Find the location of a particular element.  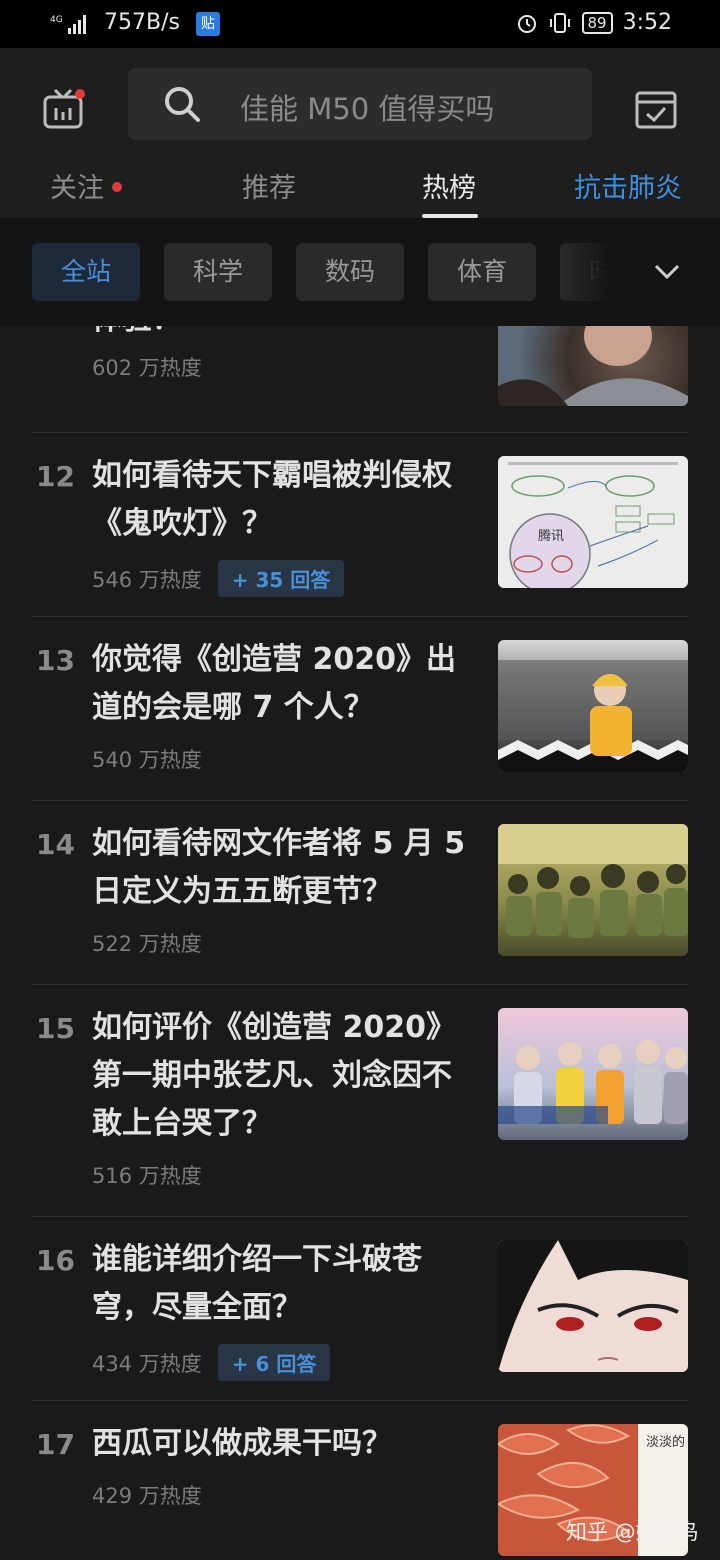

heat-count: 540 万热度 is located at coordinates (147, 760).